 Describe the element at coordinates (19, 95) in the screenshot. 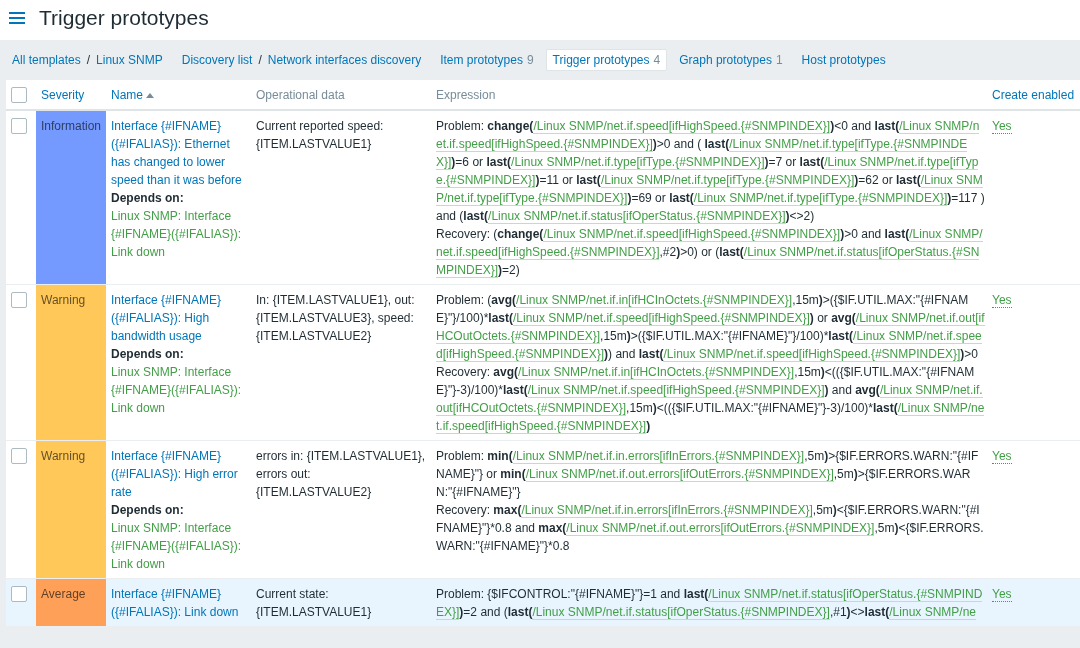

I see `select-all-checkbox` at that location.